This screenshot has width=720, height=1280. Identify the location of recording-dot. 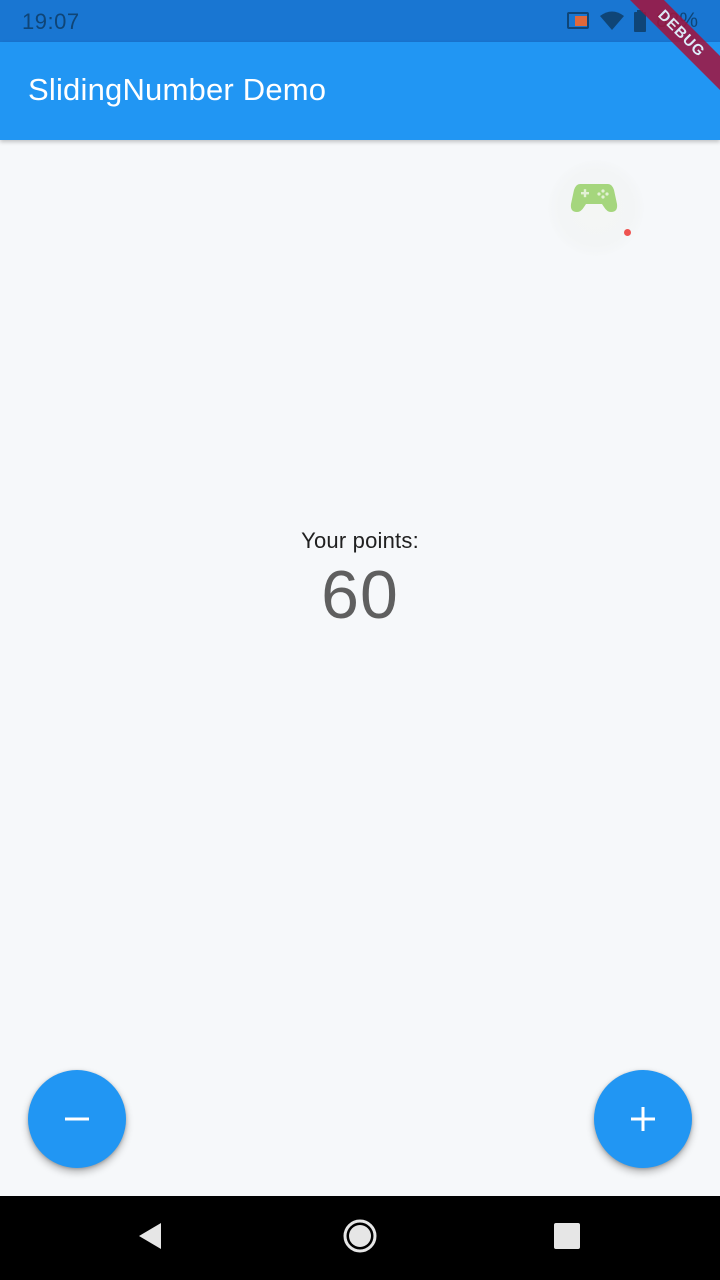
(627, 232).